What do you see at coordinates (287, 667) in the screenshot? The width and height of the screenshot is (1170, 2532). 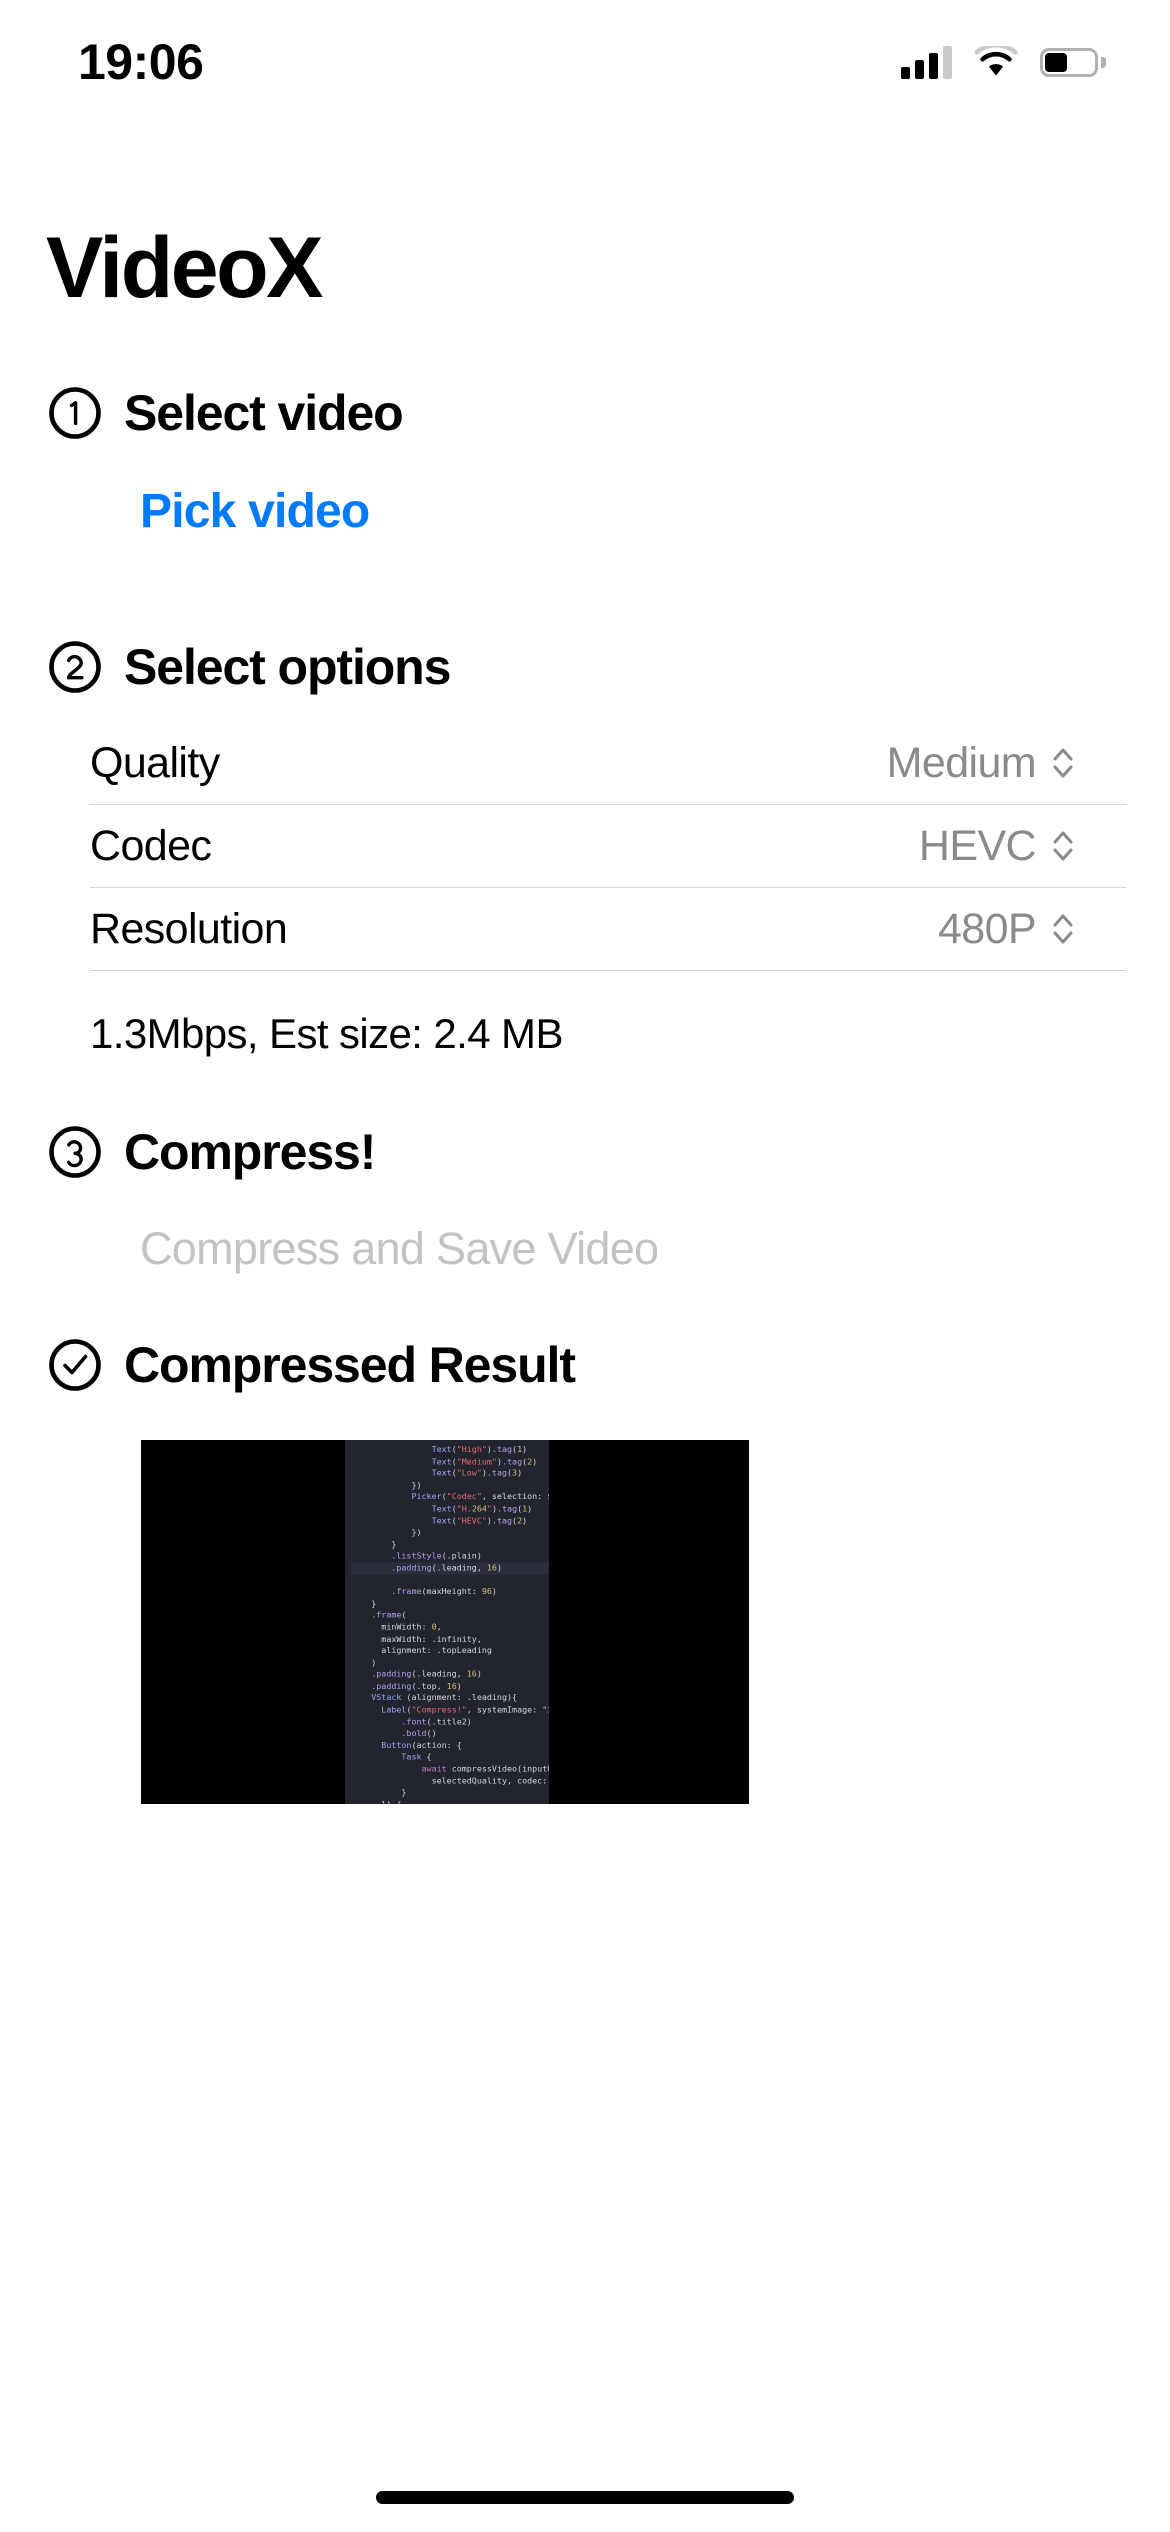 I see `step2-title: Select options` at bounding box center [287, 667].